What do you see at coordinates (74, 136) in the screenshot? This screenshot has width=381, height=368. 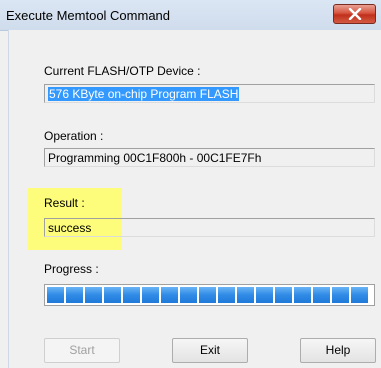 I see `operation-label: Operation :` at bounding box center [74, 136].